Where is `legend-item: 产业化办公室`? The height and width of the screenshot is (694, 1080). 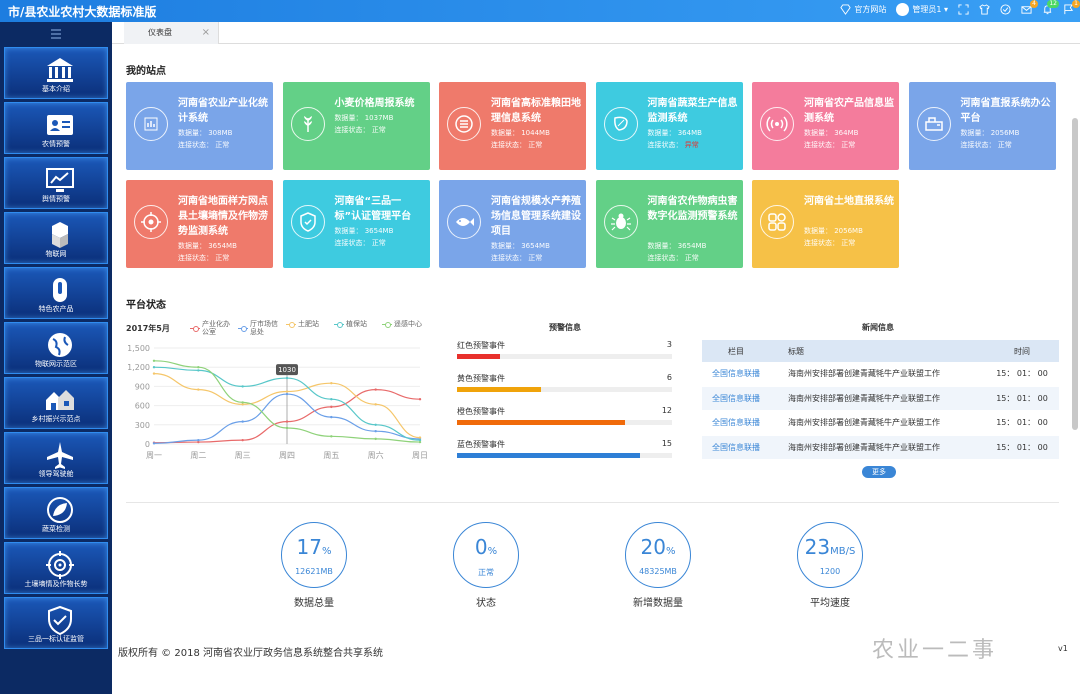
legend-item: 产业化办公室 is located at coordinates (211, 328).